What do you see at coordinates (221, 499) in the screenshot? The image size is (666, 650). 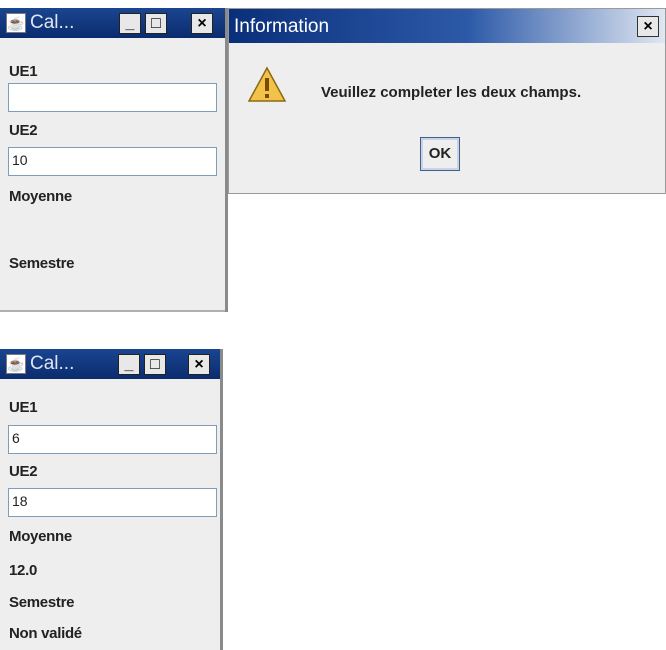 I see `window-edge` at bounding box center [221, 499].